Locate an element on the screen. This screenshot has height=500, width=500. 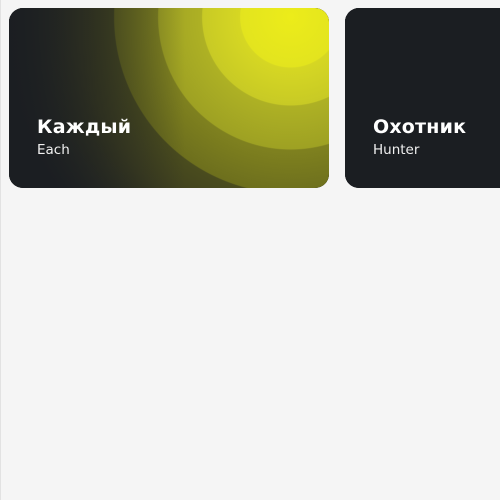
card-title: Охотник is located at coordinates (420, 127).